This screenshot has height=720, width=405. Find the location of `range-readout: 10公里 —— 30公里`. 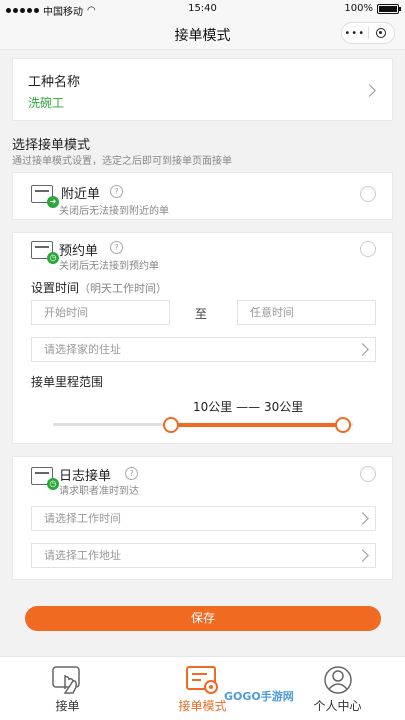

range-readout: 10公里 —— 30公里 is located at coordinates (248, 406).